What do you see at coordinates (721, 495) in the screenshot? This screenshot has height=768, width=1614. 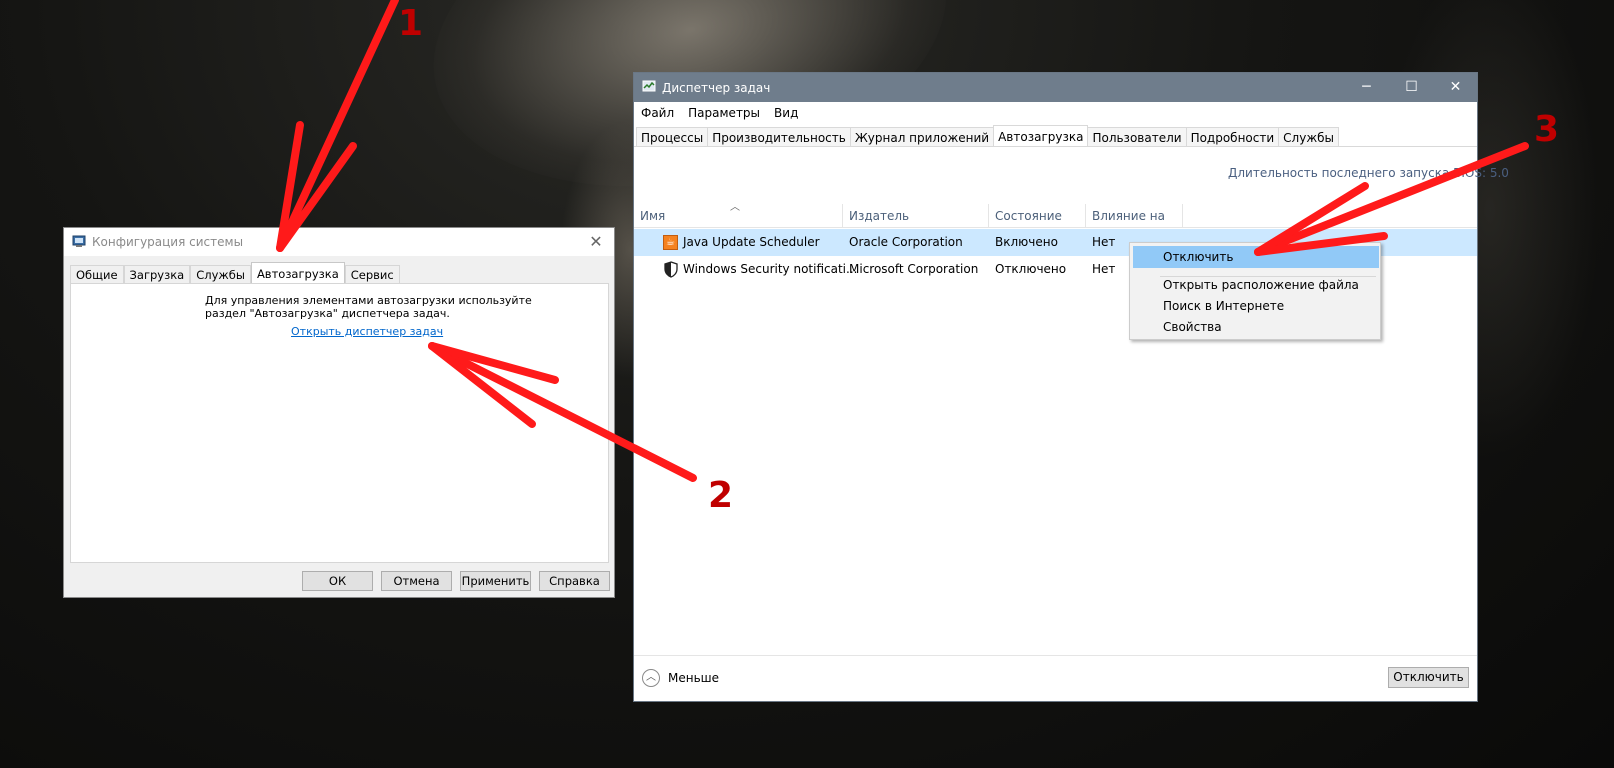 I see `annotation-number-2: 2` at bounding box center [721, 495].